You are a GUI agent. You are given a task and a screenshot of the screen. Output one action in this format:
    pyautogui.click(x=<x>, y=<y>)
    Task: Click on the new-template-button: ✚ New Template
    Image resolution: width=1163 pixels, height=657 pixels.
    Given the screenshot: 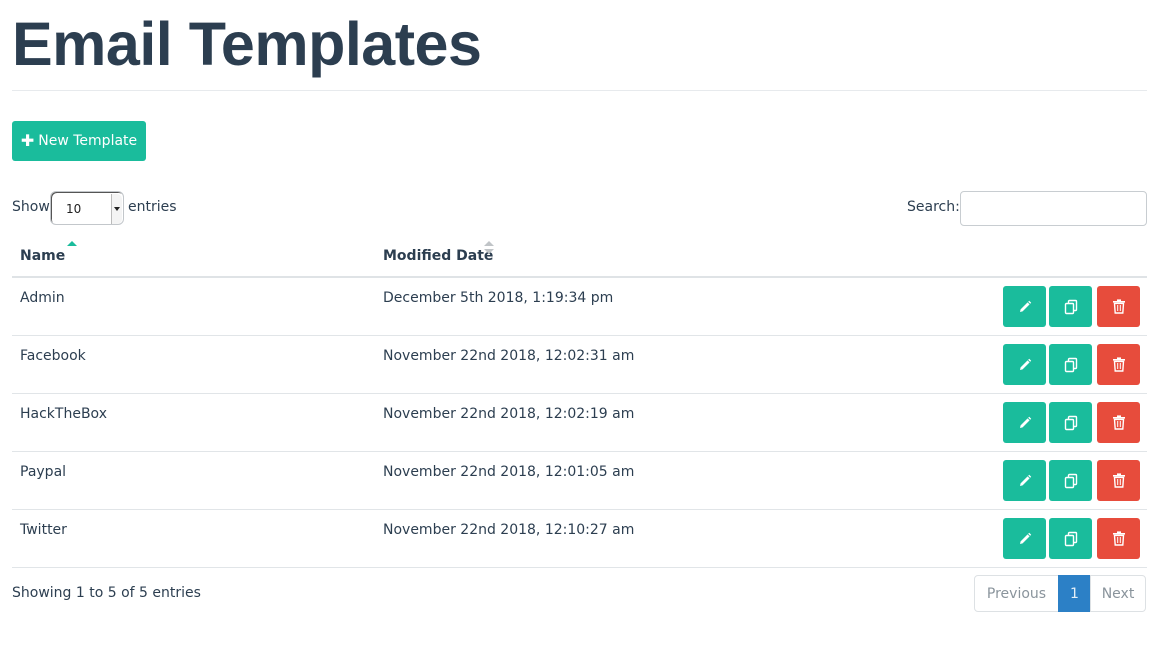 What is the action you would take?
    pyautogui.click(x=79, y=141)
    